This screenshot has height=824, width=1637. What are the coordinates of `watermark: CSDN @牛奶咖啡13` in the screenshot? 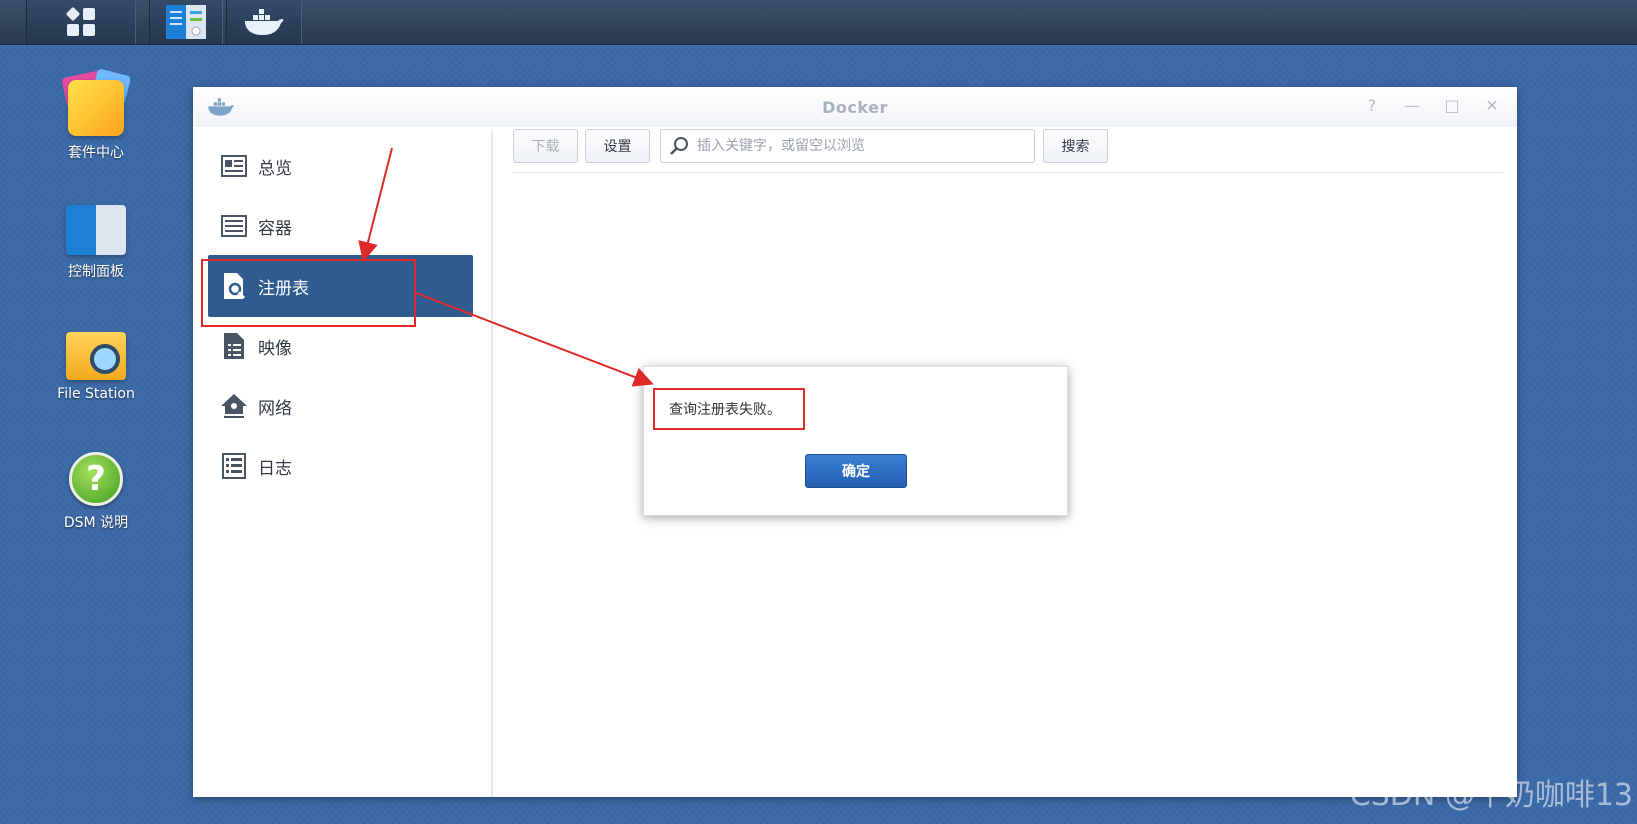 It's located at (1491, 795).